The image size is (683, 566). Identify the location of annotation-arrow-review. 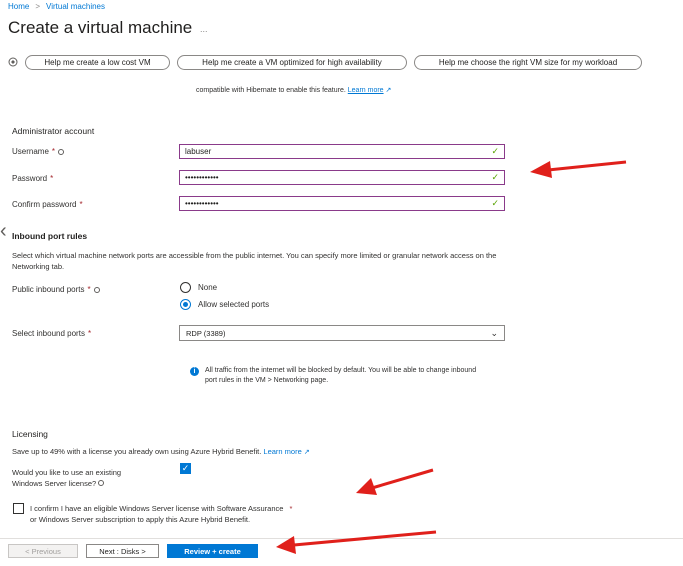
(356, 542).